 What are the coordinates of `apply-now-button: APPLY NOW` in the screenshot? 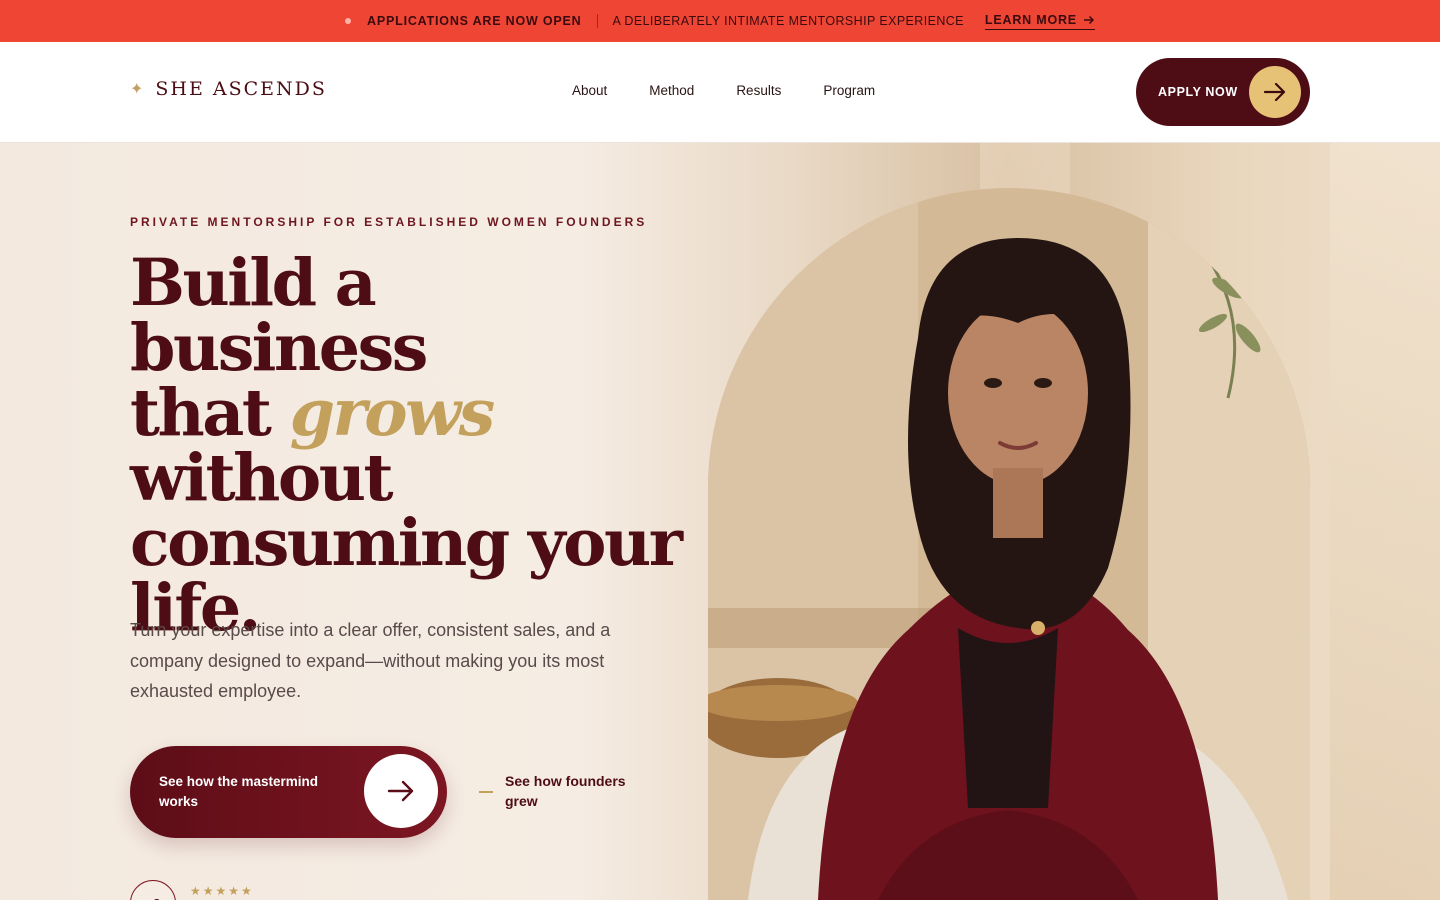 It's located at (1223, 92).